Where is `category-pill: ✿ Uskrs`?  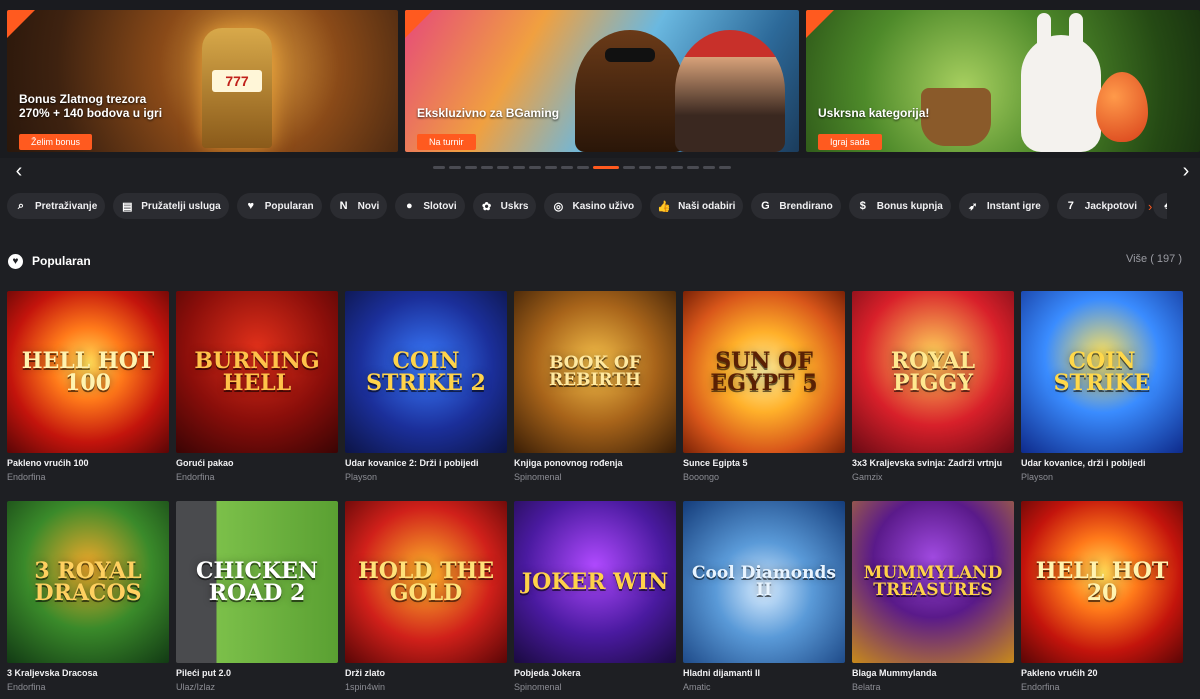 category-pill: ✿ Uskrs is located at coordinates (504, 206).